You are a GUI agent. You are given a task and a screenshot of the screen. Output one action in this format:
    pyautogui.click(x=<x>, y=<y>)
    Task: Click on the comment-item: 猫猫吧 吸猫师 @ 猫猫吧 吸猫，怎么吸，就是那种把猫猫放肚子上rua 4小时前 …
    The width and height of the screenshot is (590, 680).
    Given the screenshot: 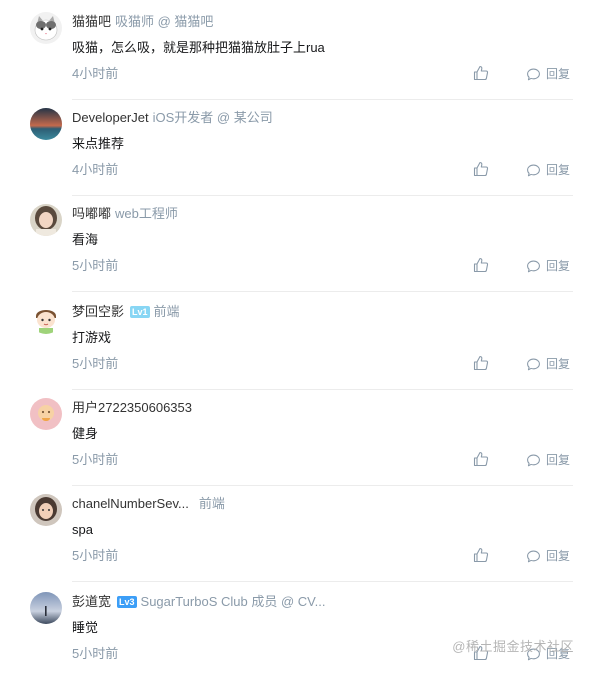 What is the action you would take?
    pyautogui.click(x=301, y=52)
    